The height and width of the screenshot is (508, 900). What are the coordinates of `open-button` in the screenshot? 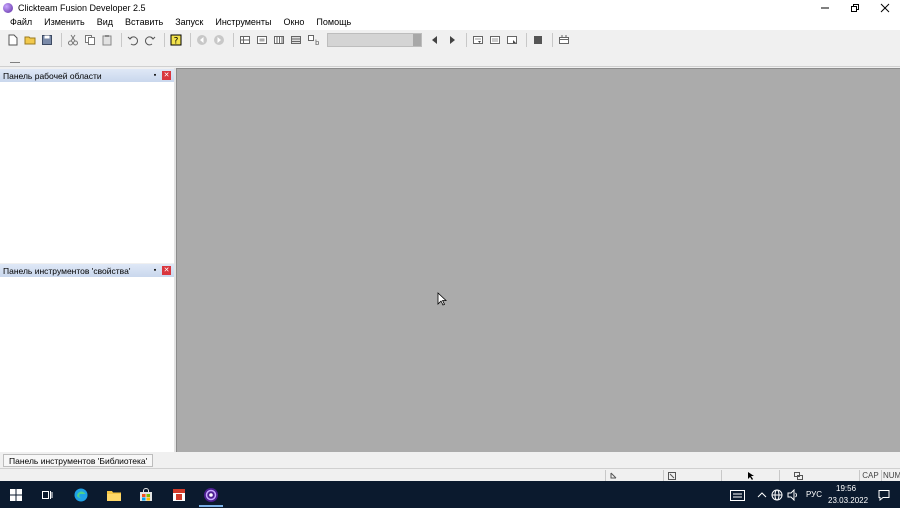 It's located at (30, 40).